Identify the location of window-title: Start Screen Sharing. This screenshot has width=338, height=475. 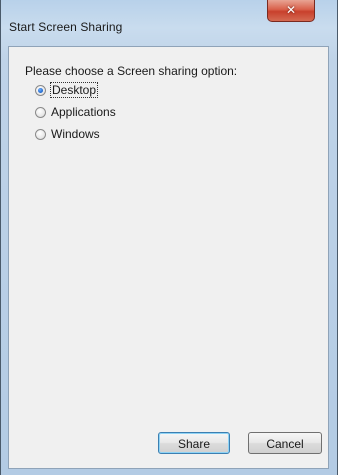
(66, 27).